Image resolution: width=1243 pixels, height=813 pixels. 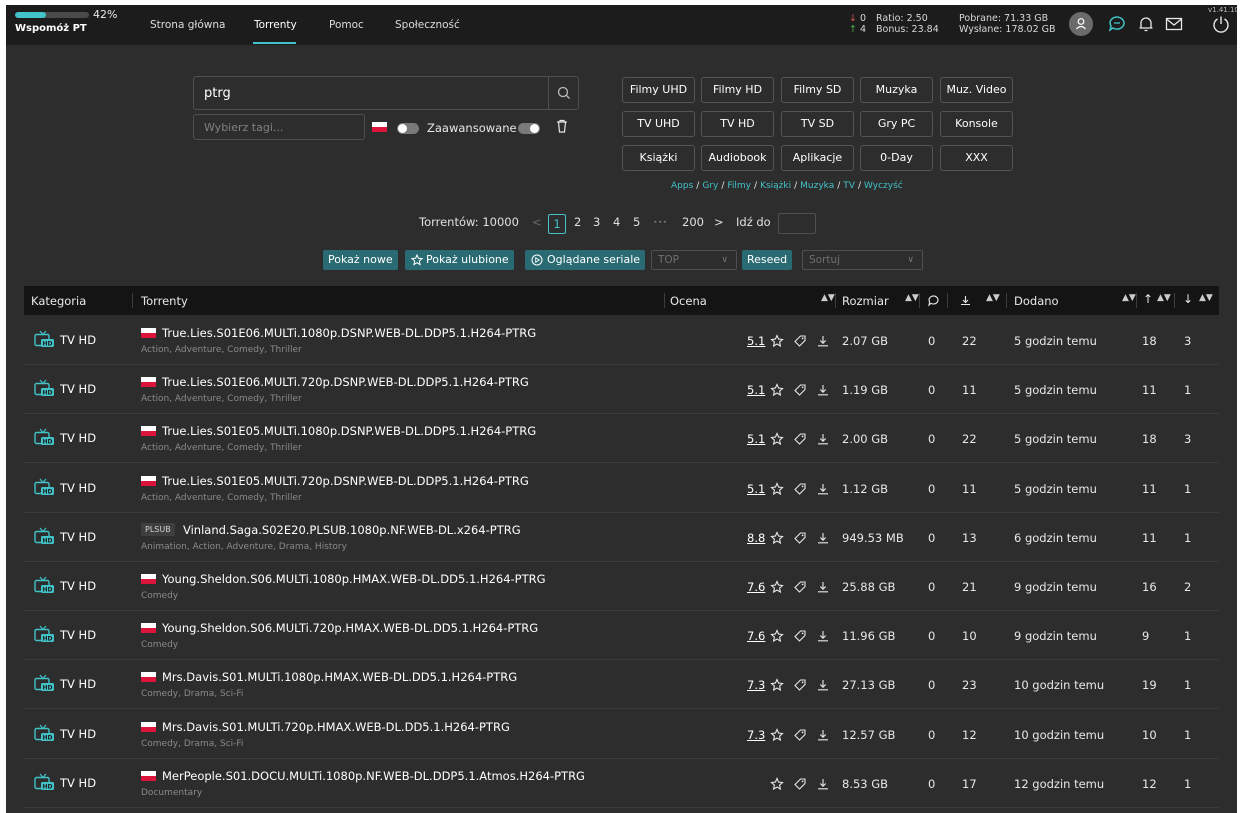 What do you see at coordinates (585, 260) in the screenshot?
I see `watched-series-button: Oglądane seriale` at bounding box center [585, 260].